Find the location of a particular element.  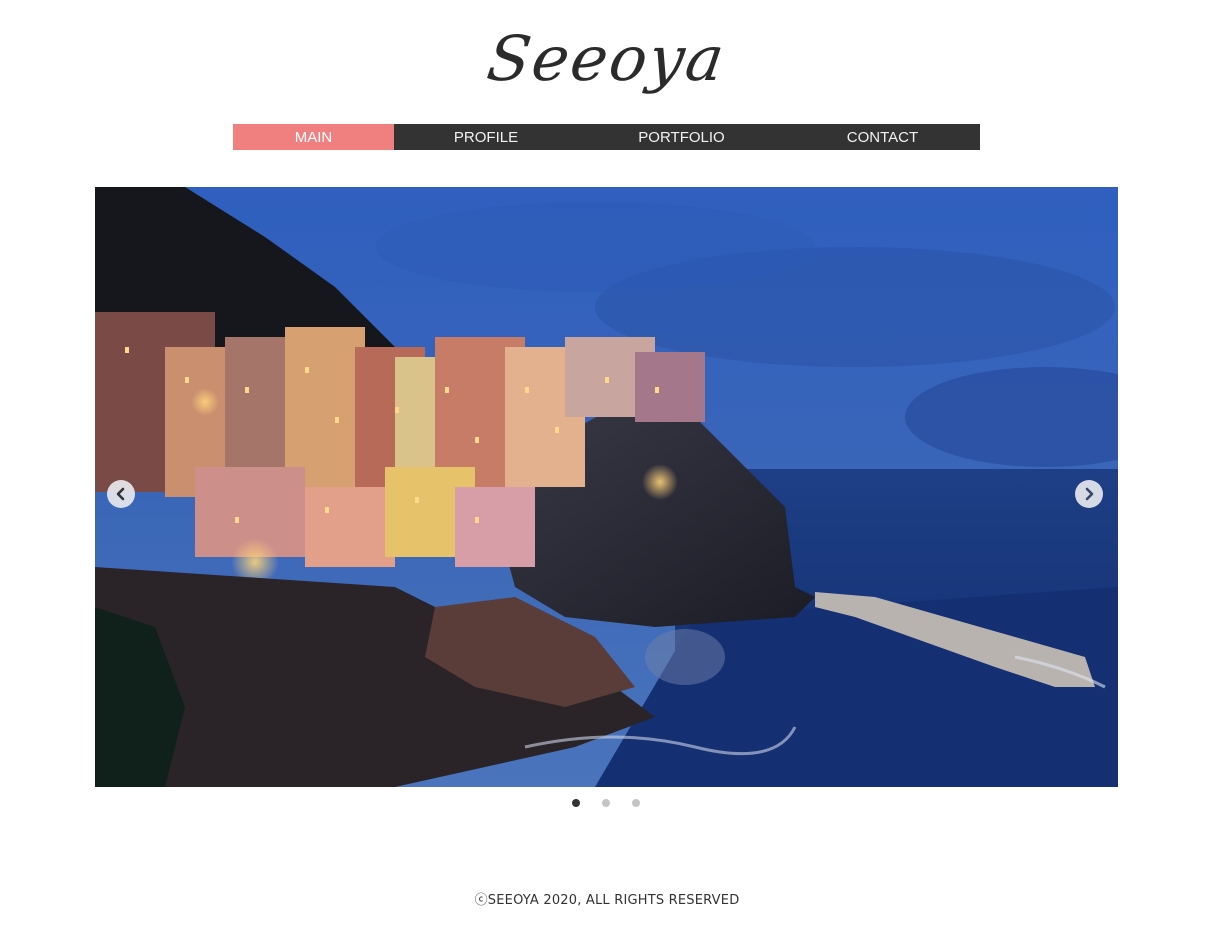

logo: Seeoya is located at coordinates (607, 58).